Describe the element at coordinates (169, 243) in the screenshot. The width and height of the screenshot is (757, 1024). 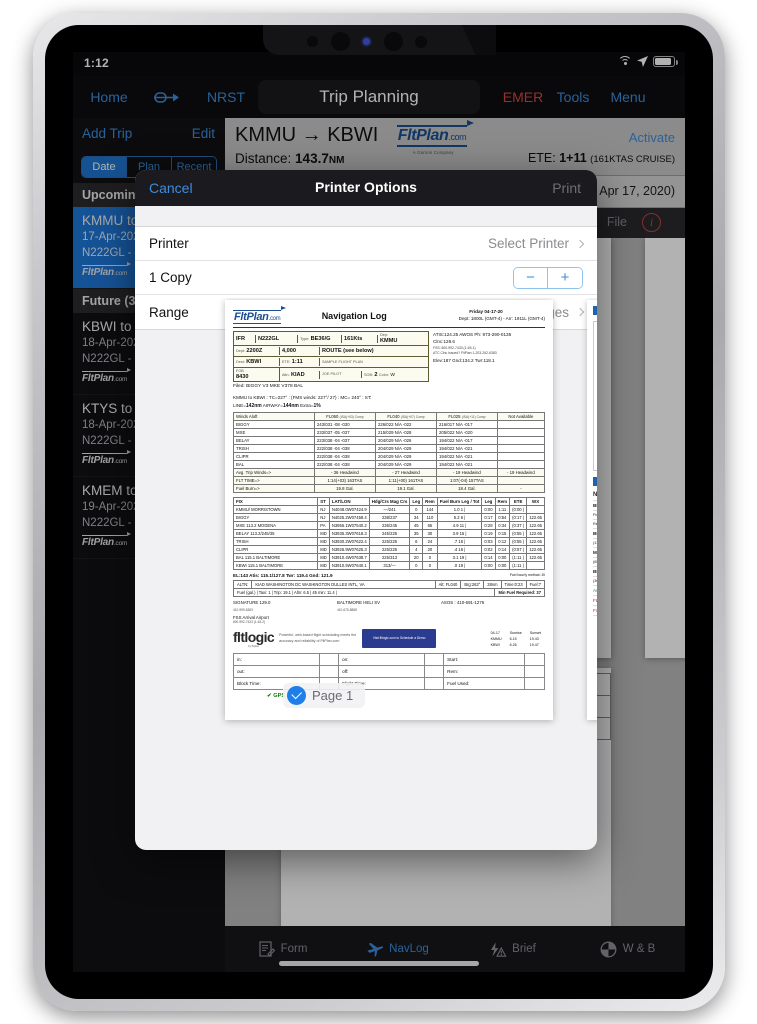
I see `option-label: Printer` at that location.